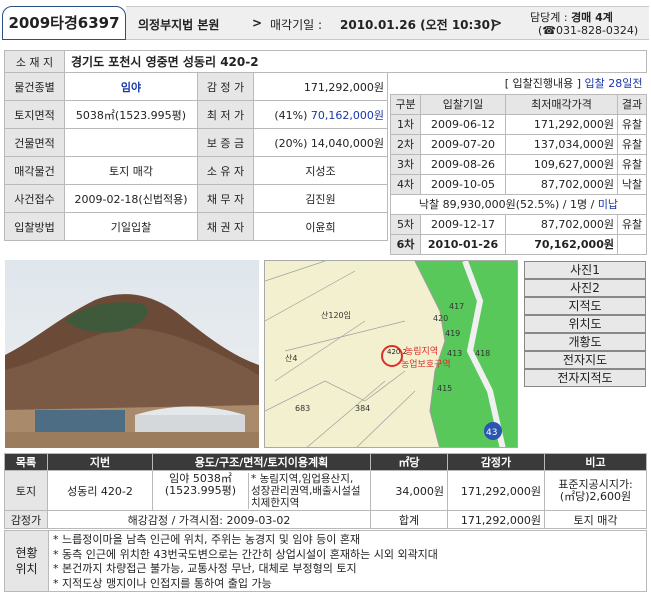 This screenshot has width=651, height=594. What do you see at coordinates (34, 226) in the screenshot?
I see `info-label: 입찰방법` at bounding box center [34, 226].